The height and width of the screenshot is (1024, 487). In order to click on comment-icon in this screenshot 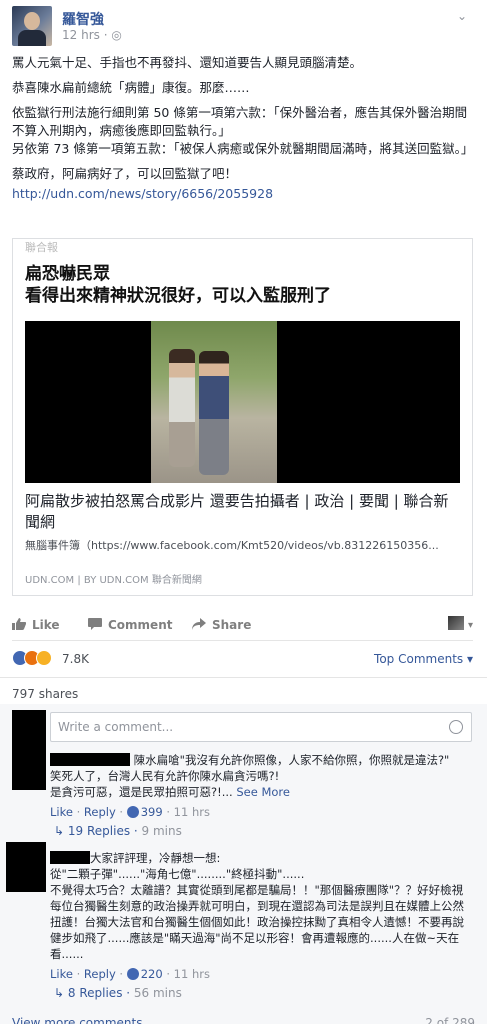, I will do `click(95, 624)`.